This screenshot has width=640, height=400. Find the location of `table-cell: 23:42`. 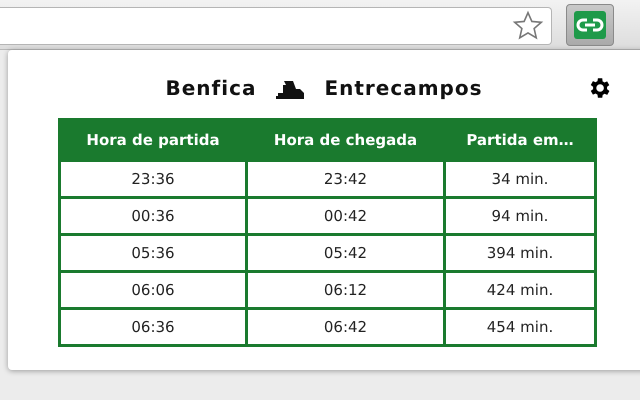

table-cell: 23:42 is located at coordinates (345, 179).